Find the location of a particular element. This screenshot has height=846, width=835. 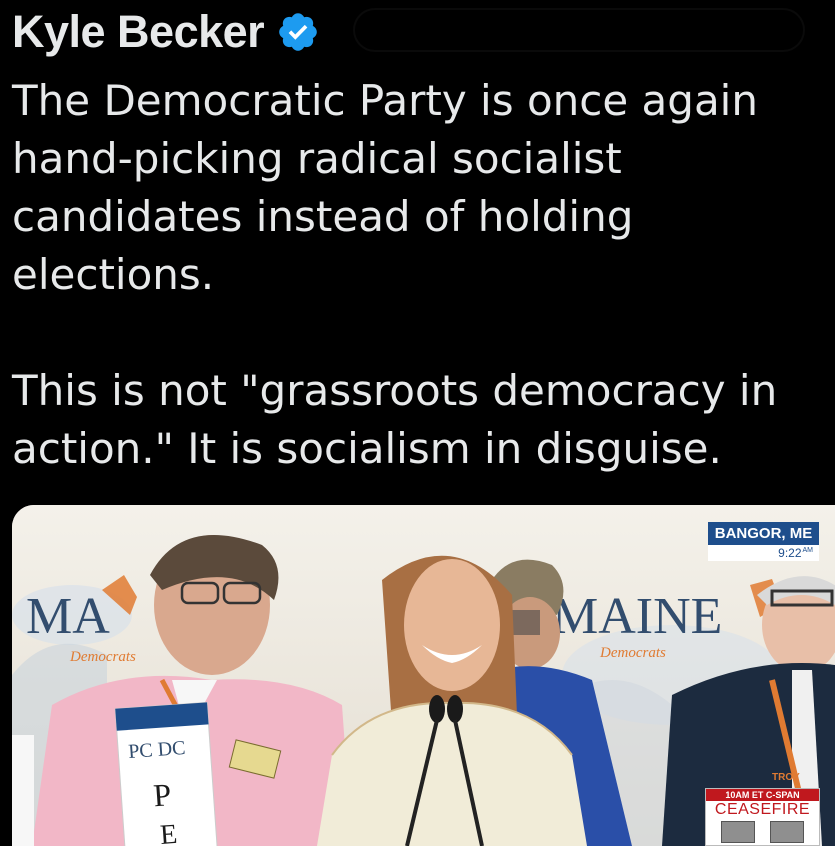

author-name: Kyle Becker is located at coordinates (138, 32).